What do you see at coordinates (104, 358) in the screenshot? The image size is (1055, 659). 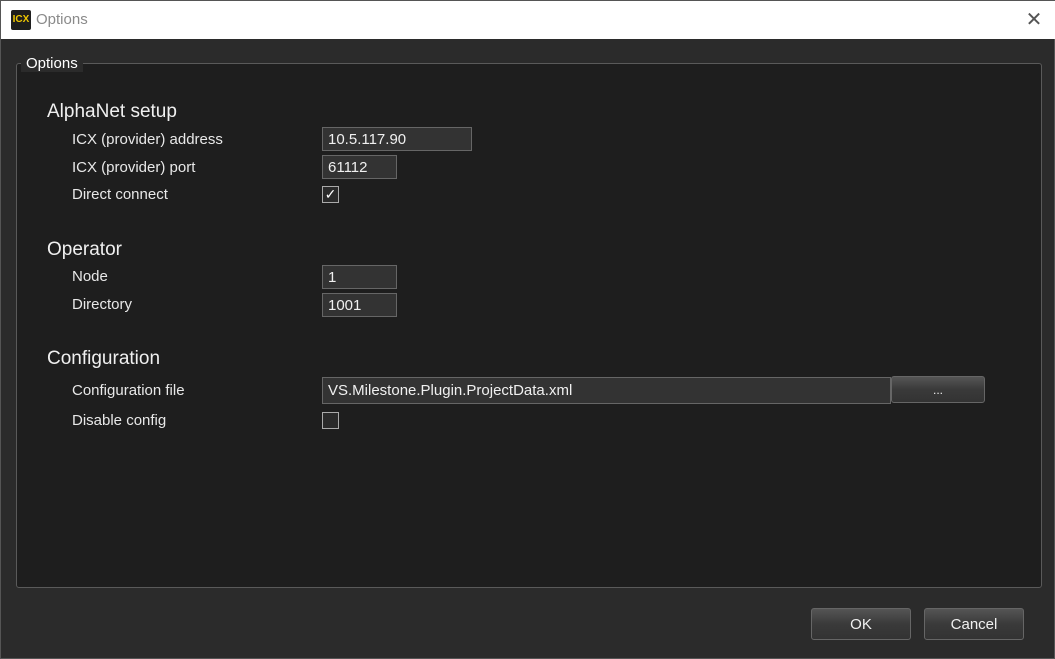 I see `configuration-heading: Configuration` at bounding box center [104, 358].